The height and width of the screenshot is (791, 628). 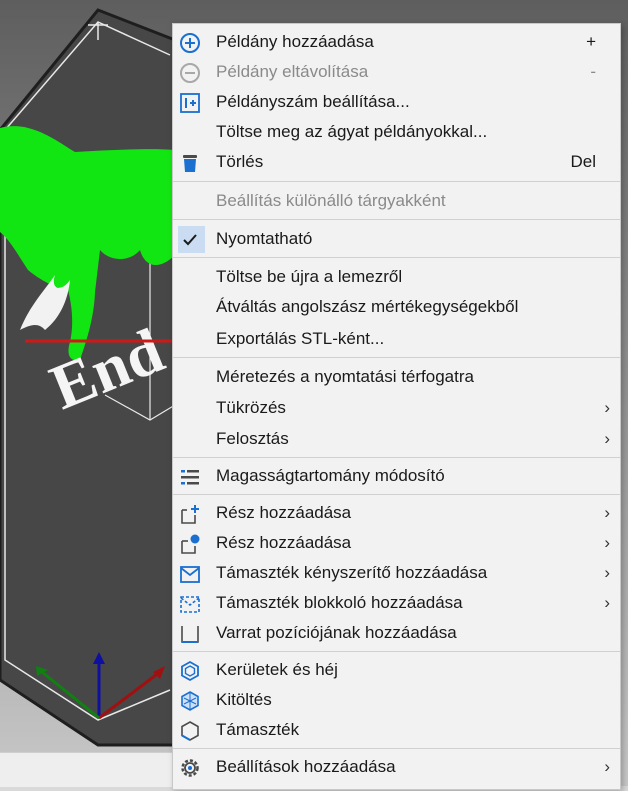 I want to click on menu-item-label: Felosztás, so click(x=252, y=438).